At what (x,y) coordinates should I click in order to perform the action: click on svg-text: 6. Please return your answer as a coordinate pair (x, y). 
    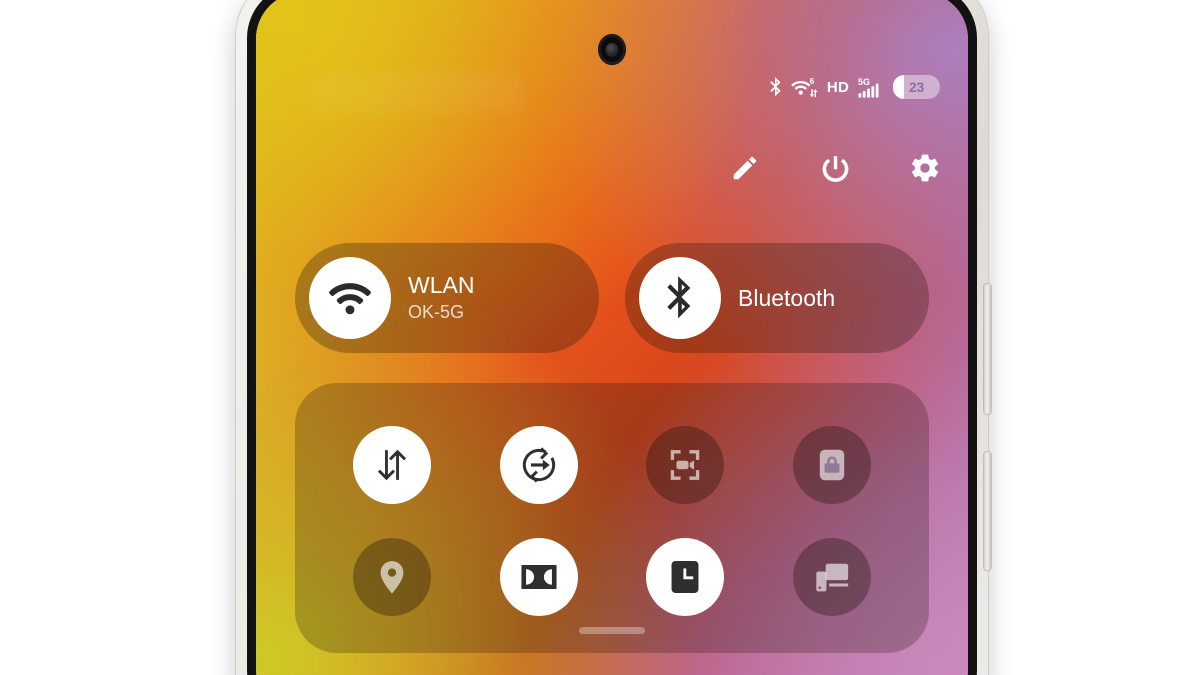
    Looking at the image, I should click on (812, 81).